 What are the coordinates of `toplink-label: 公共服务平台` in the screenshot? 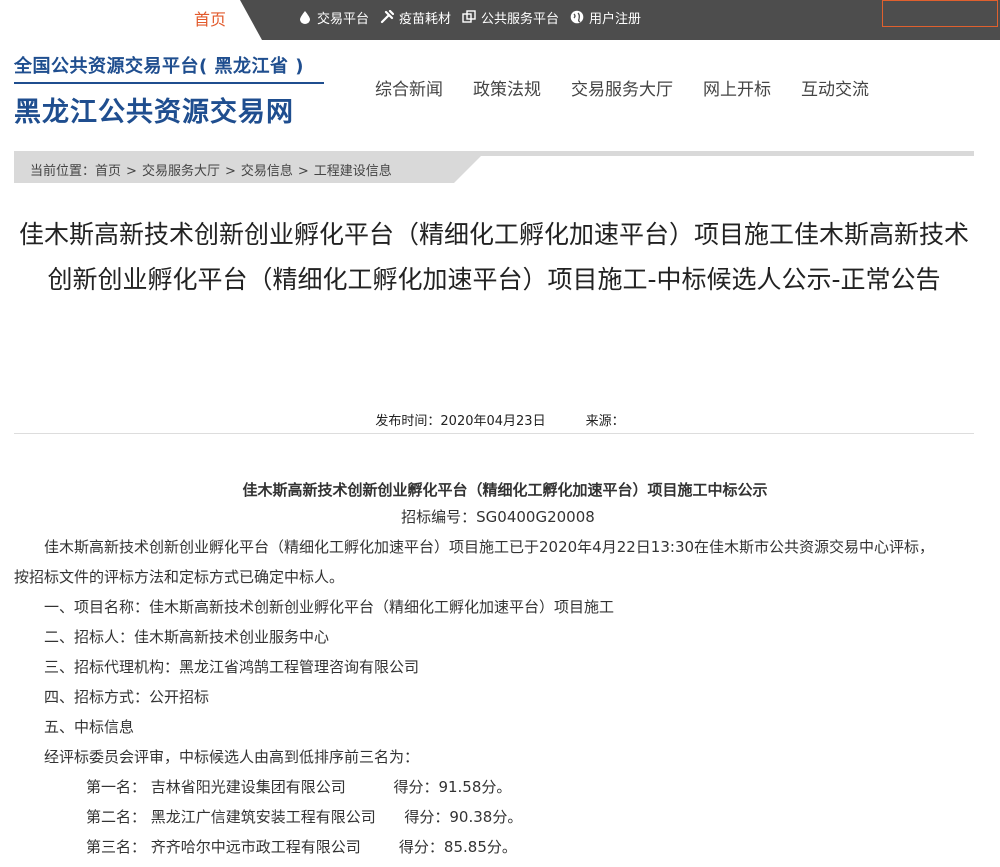 It's located at (520, 19).